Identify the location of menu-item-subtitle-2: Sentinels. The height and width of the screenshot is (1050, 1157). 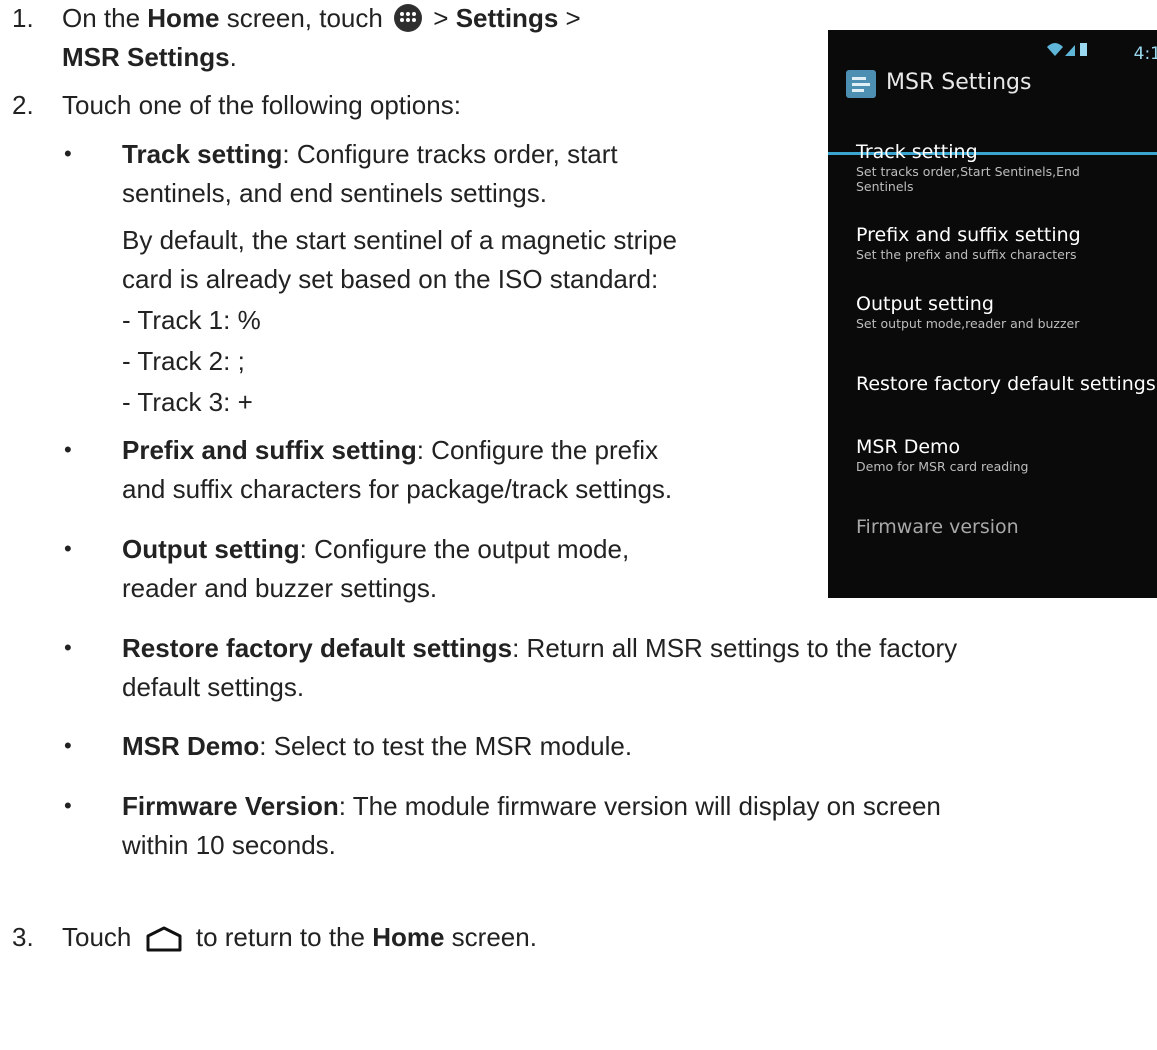
(885, 186).